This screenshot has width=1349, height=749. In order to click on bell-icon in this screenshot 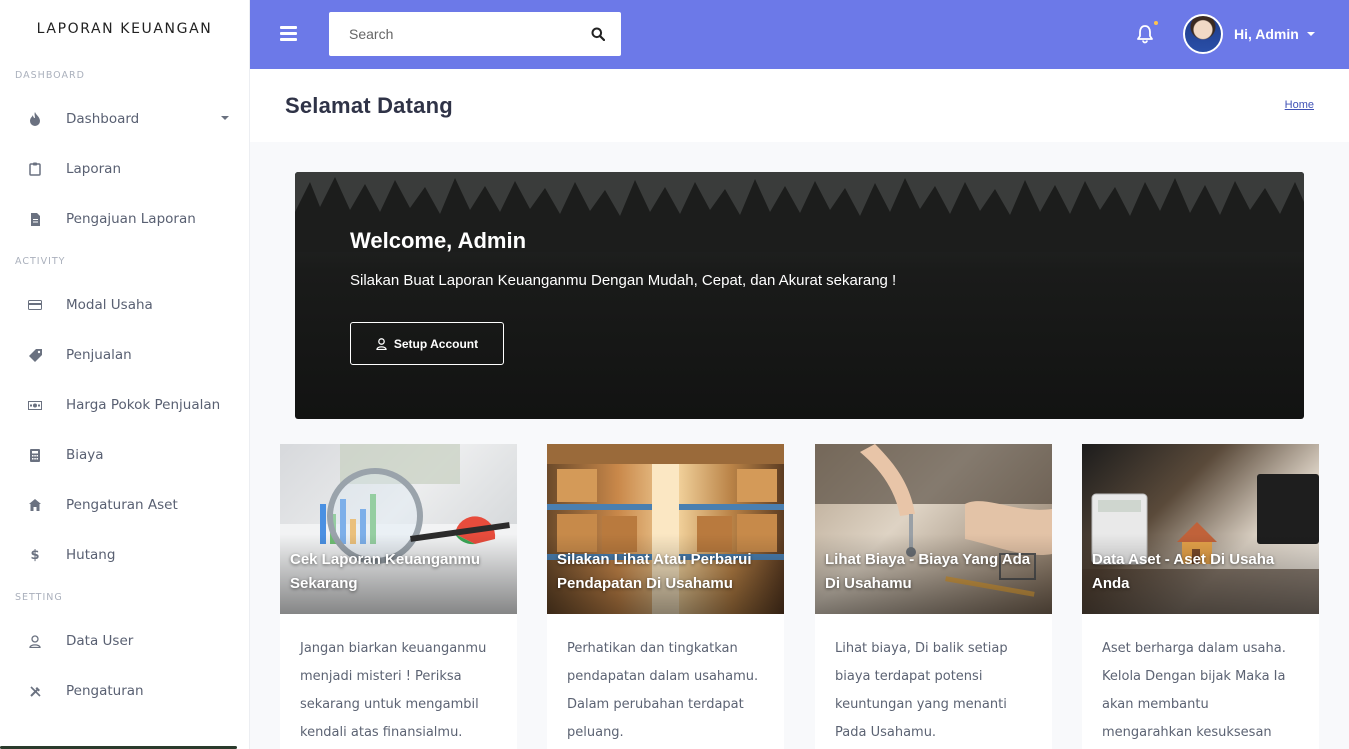, I will do `click(1145, 34)`.